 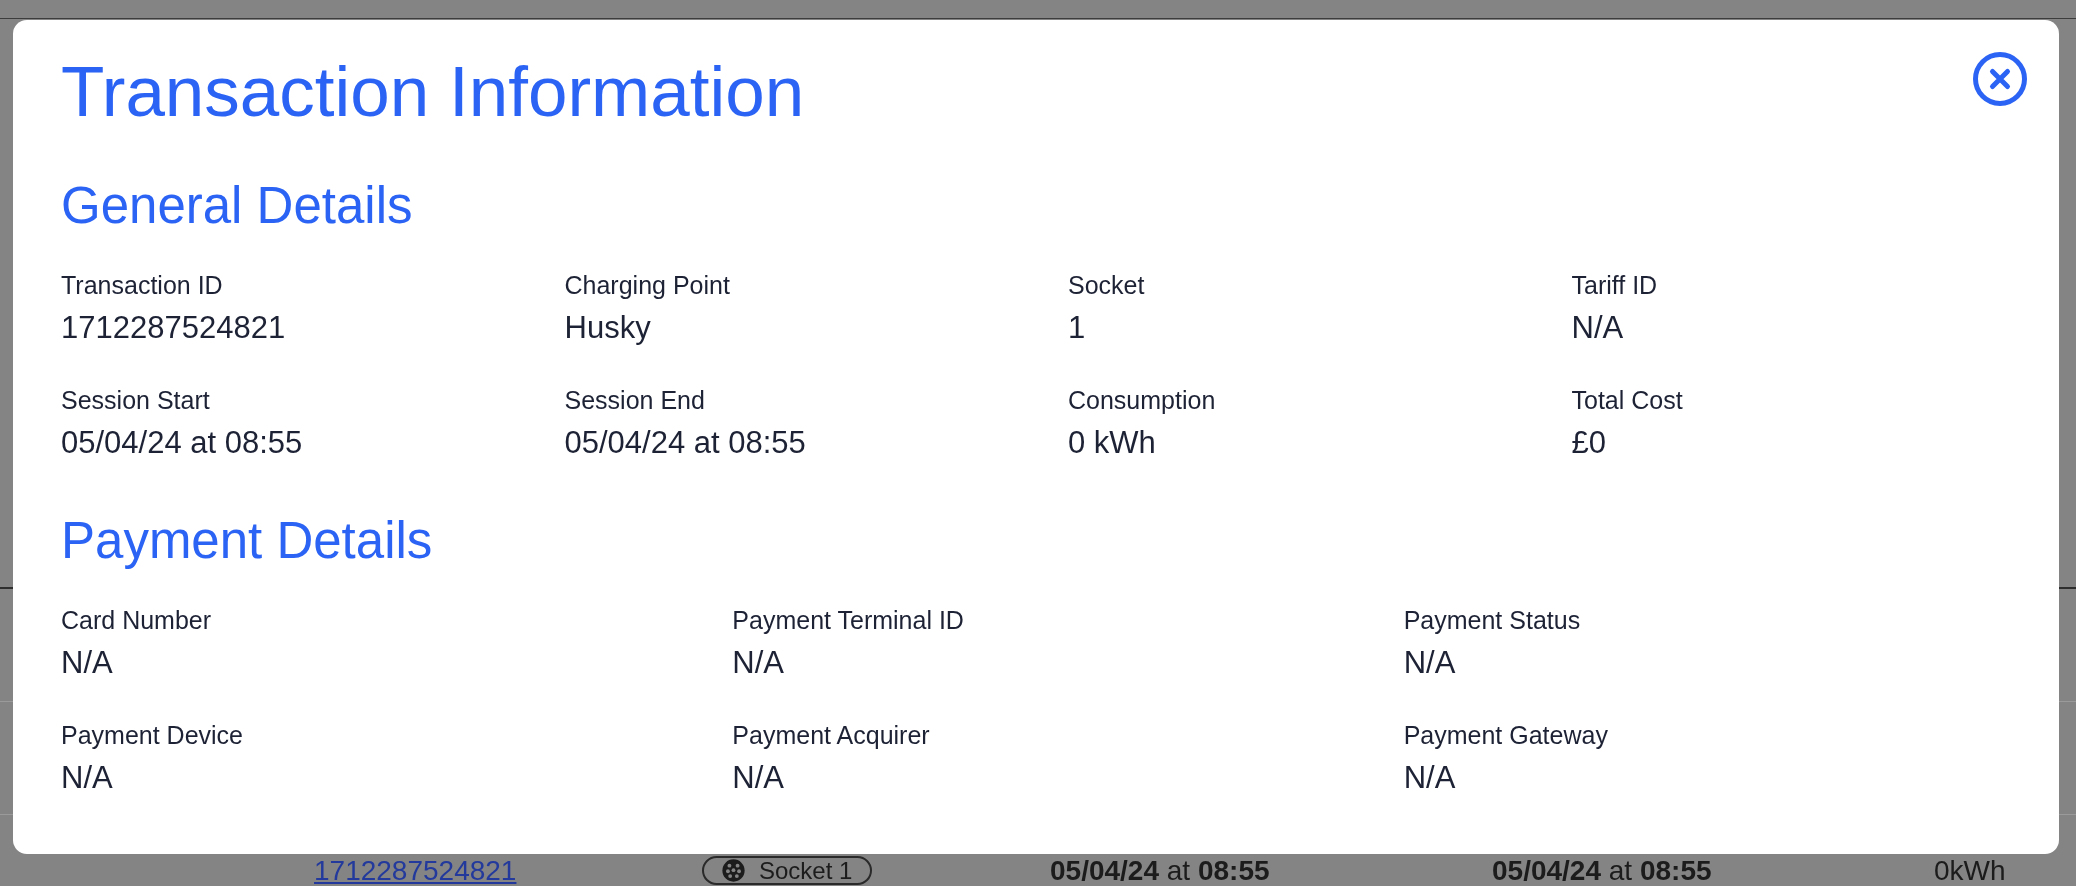 What do you see at coordinates (136, 620) in the screenshot?
I see `field-label: Card Number` at bounding box center [136, 620].